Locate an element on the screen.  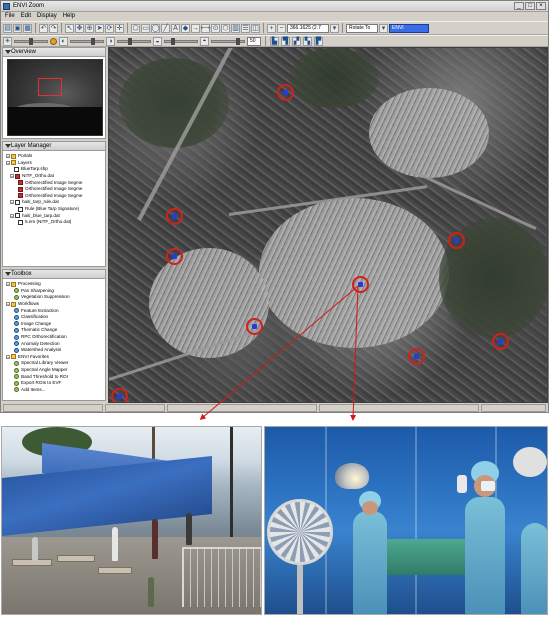
brightness-slider is located at coordinates (31, 41).